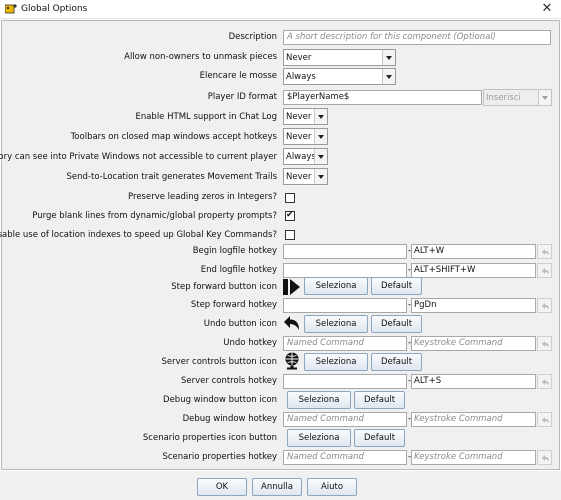 The image size is (561, 500). Describe the element at coordinates (299, 137) in the screenshot. I see `toolbars-value: Never` at that location.